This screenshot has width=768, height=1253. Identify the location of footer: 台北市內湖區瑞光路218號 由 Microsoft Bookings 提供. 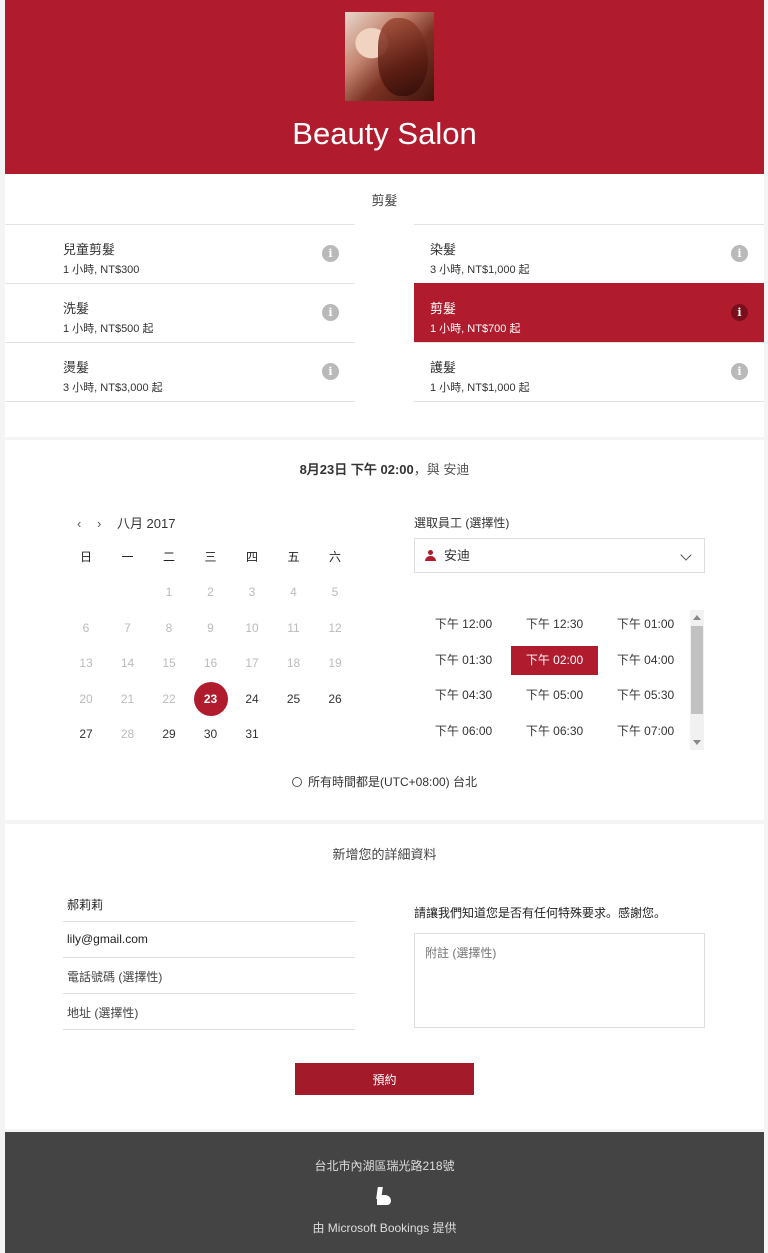
(384, 1192).